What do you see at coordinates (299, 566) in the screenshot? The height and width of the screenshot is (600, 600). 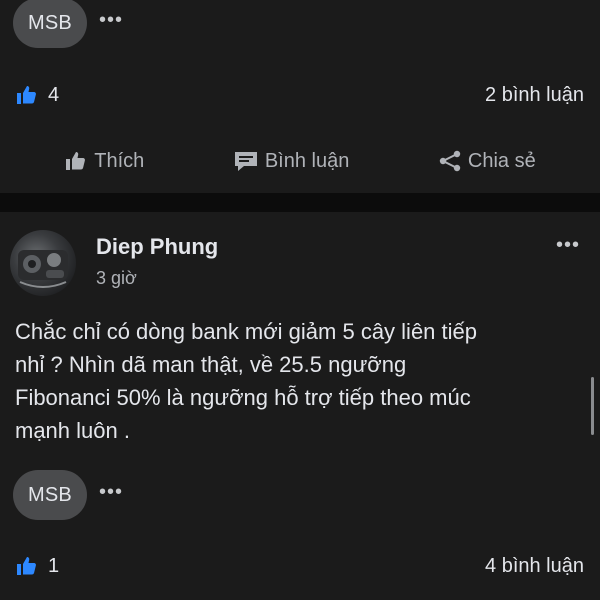 I see `reaction-stats-row: 1 4 bình luận` at bounding box center [299, 566].